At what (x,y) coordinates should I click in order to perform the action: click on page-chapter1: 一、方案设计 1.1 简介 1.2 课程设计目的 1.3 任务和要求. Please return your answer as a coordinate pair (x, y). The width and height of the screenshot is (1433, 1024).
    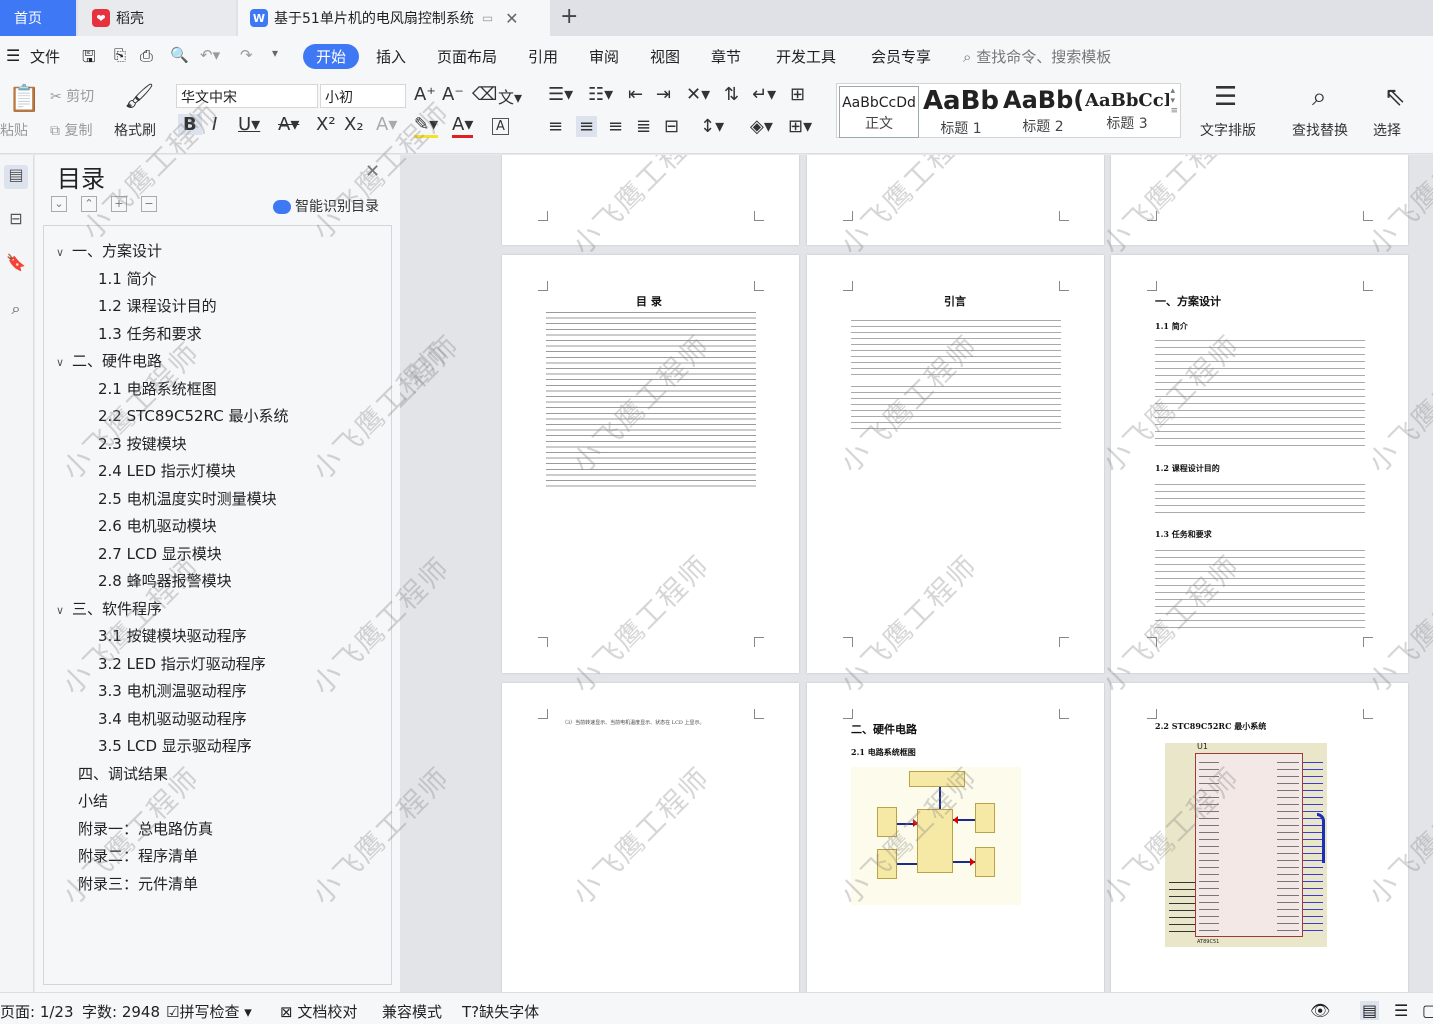
    Looking at the image, I should click on (1259, 464).